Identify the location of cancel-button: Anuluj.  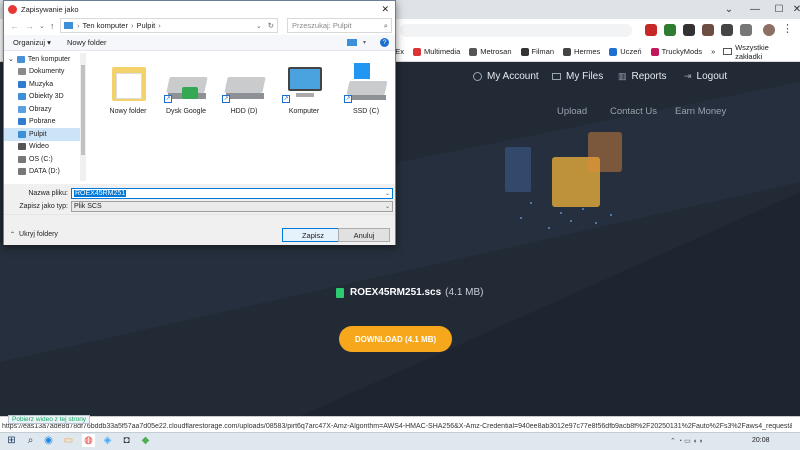
(364, 235).